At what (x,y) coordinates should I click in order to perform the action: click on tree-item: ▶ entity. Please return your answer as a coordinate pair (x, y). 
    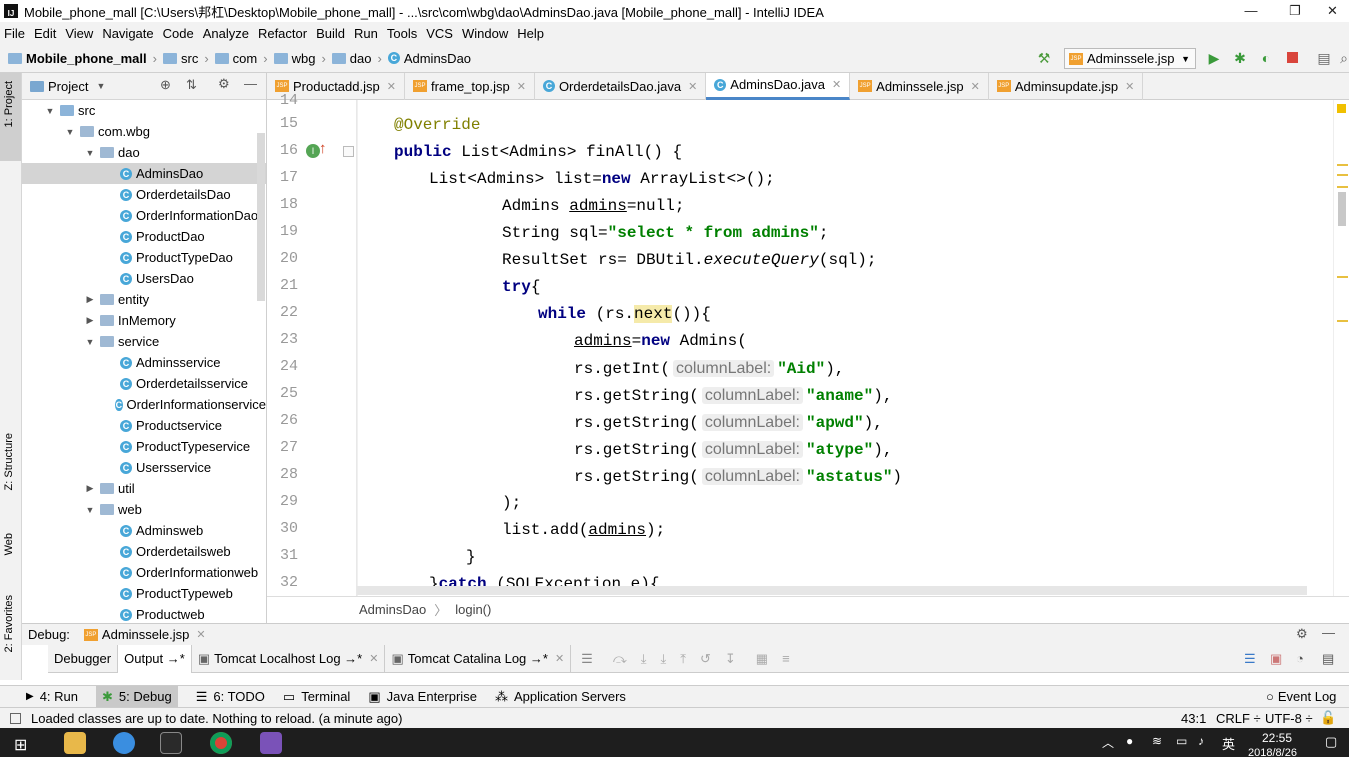
    Looking at the image, I should click on (144, 299).